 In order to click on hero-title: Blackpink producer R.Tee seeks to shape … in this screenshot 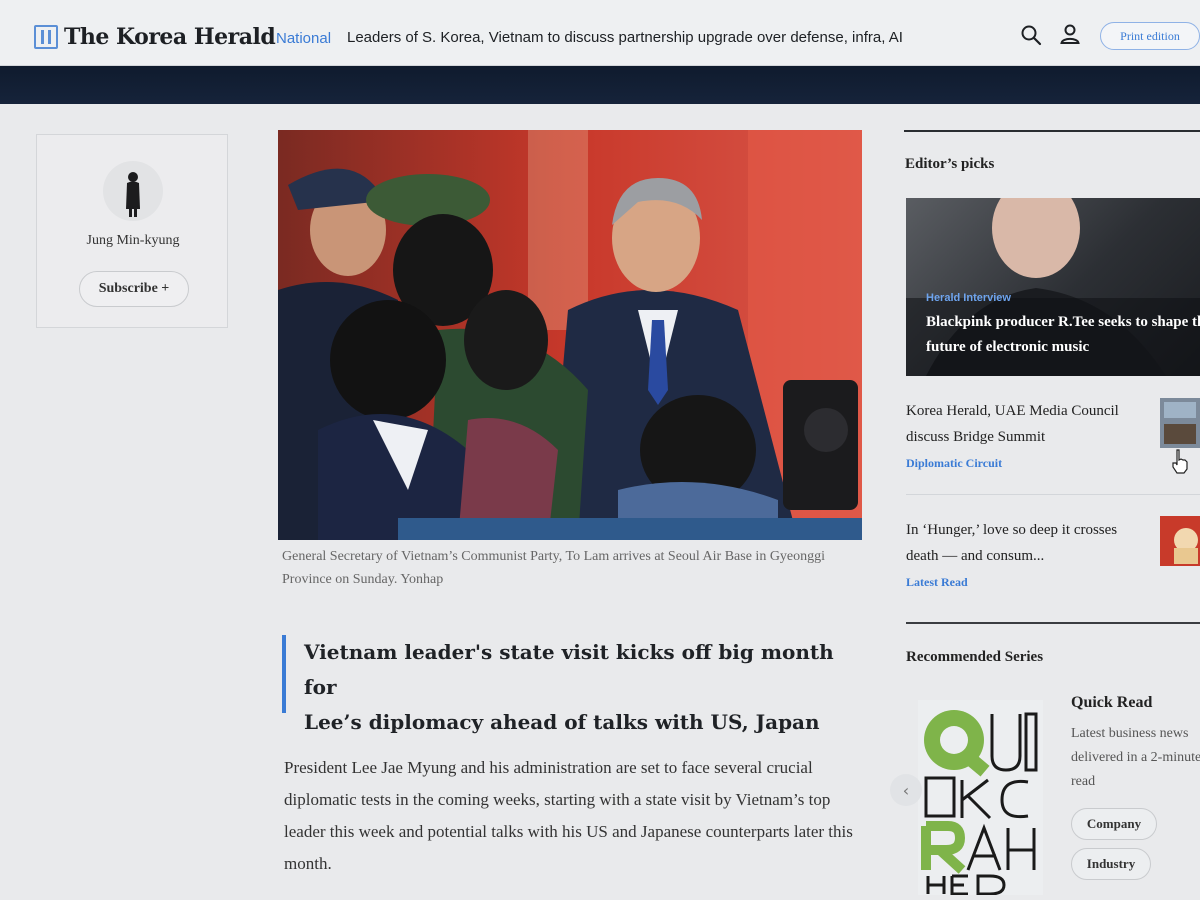, I will do `click(1063, 335)`.